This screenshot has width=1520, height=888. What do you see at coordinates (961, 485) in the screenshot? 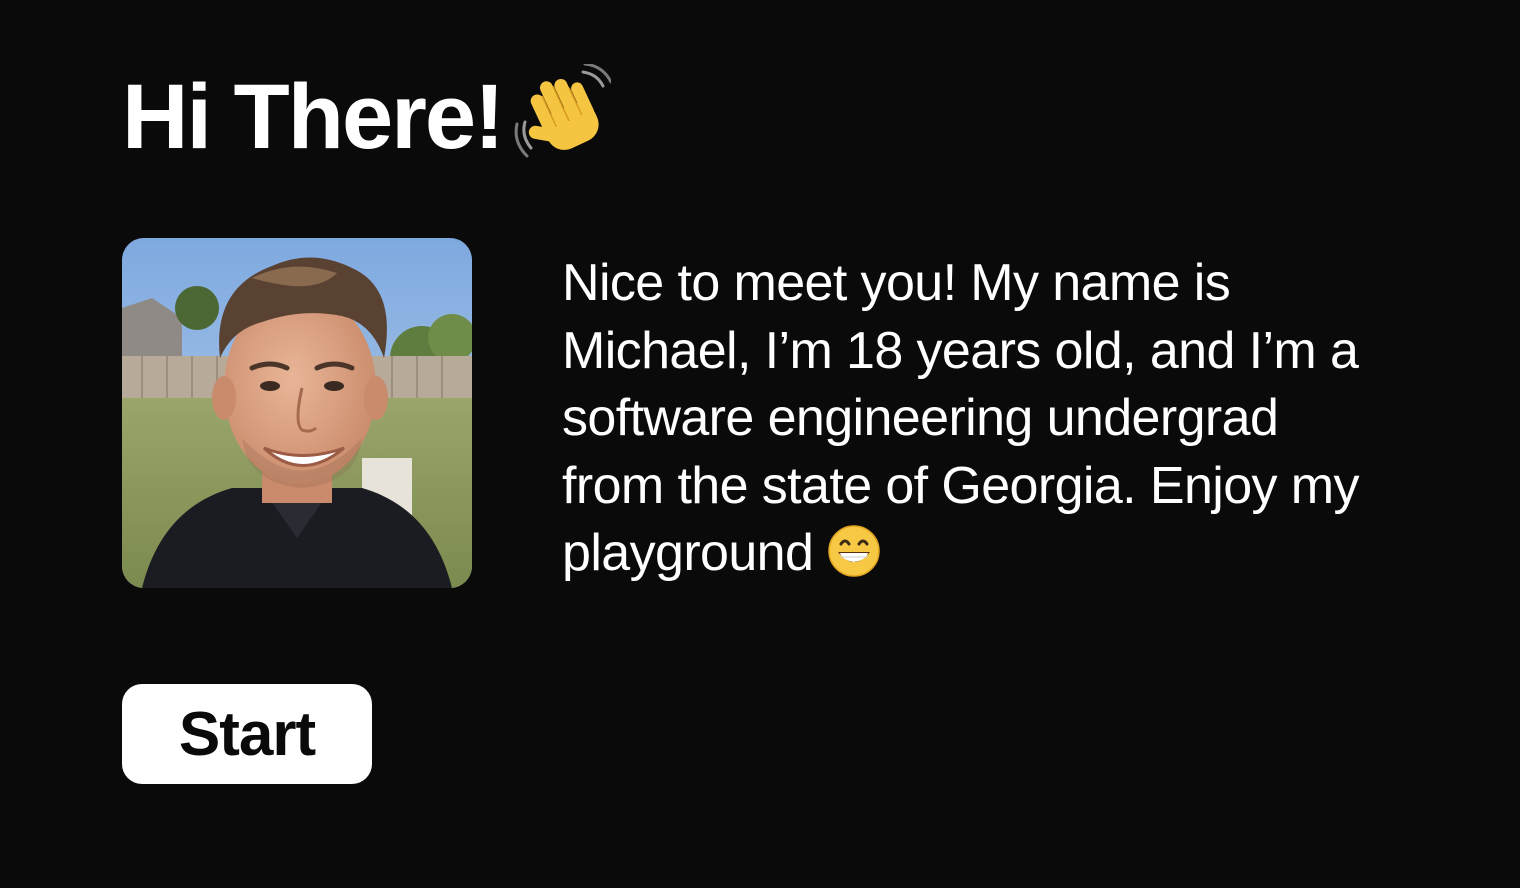
I see `bio-line: from the state of Georgia. Enjoy my` at bounding box center [961, 485].